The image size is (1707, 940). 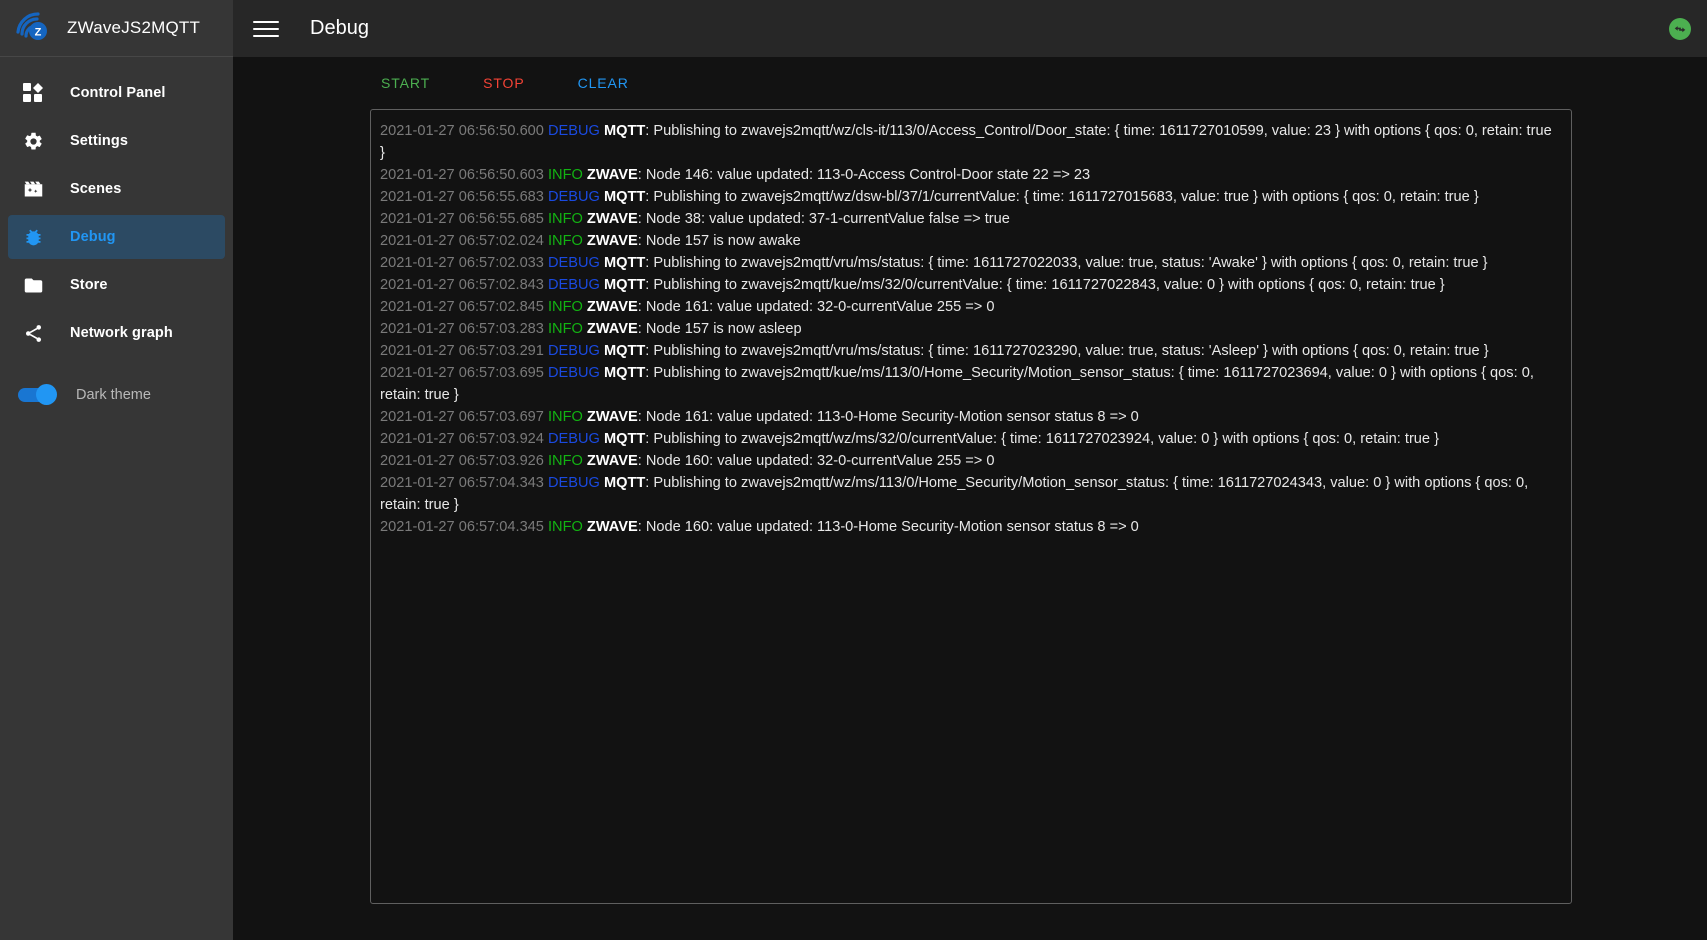 I want to click on page-title: Debug, so click(x=339, y=28).